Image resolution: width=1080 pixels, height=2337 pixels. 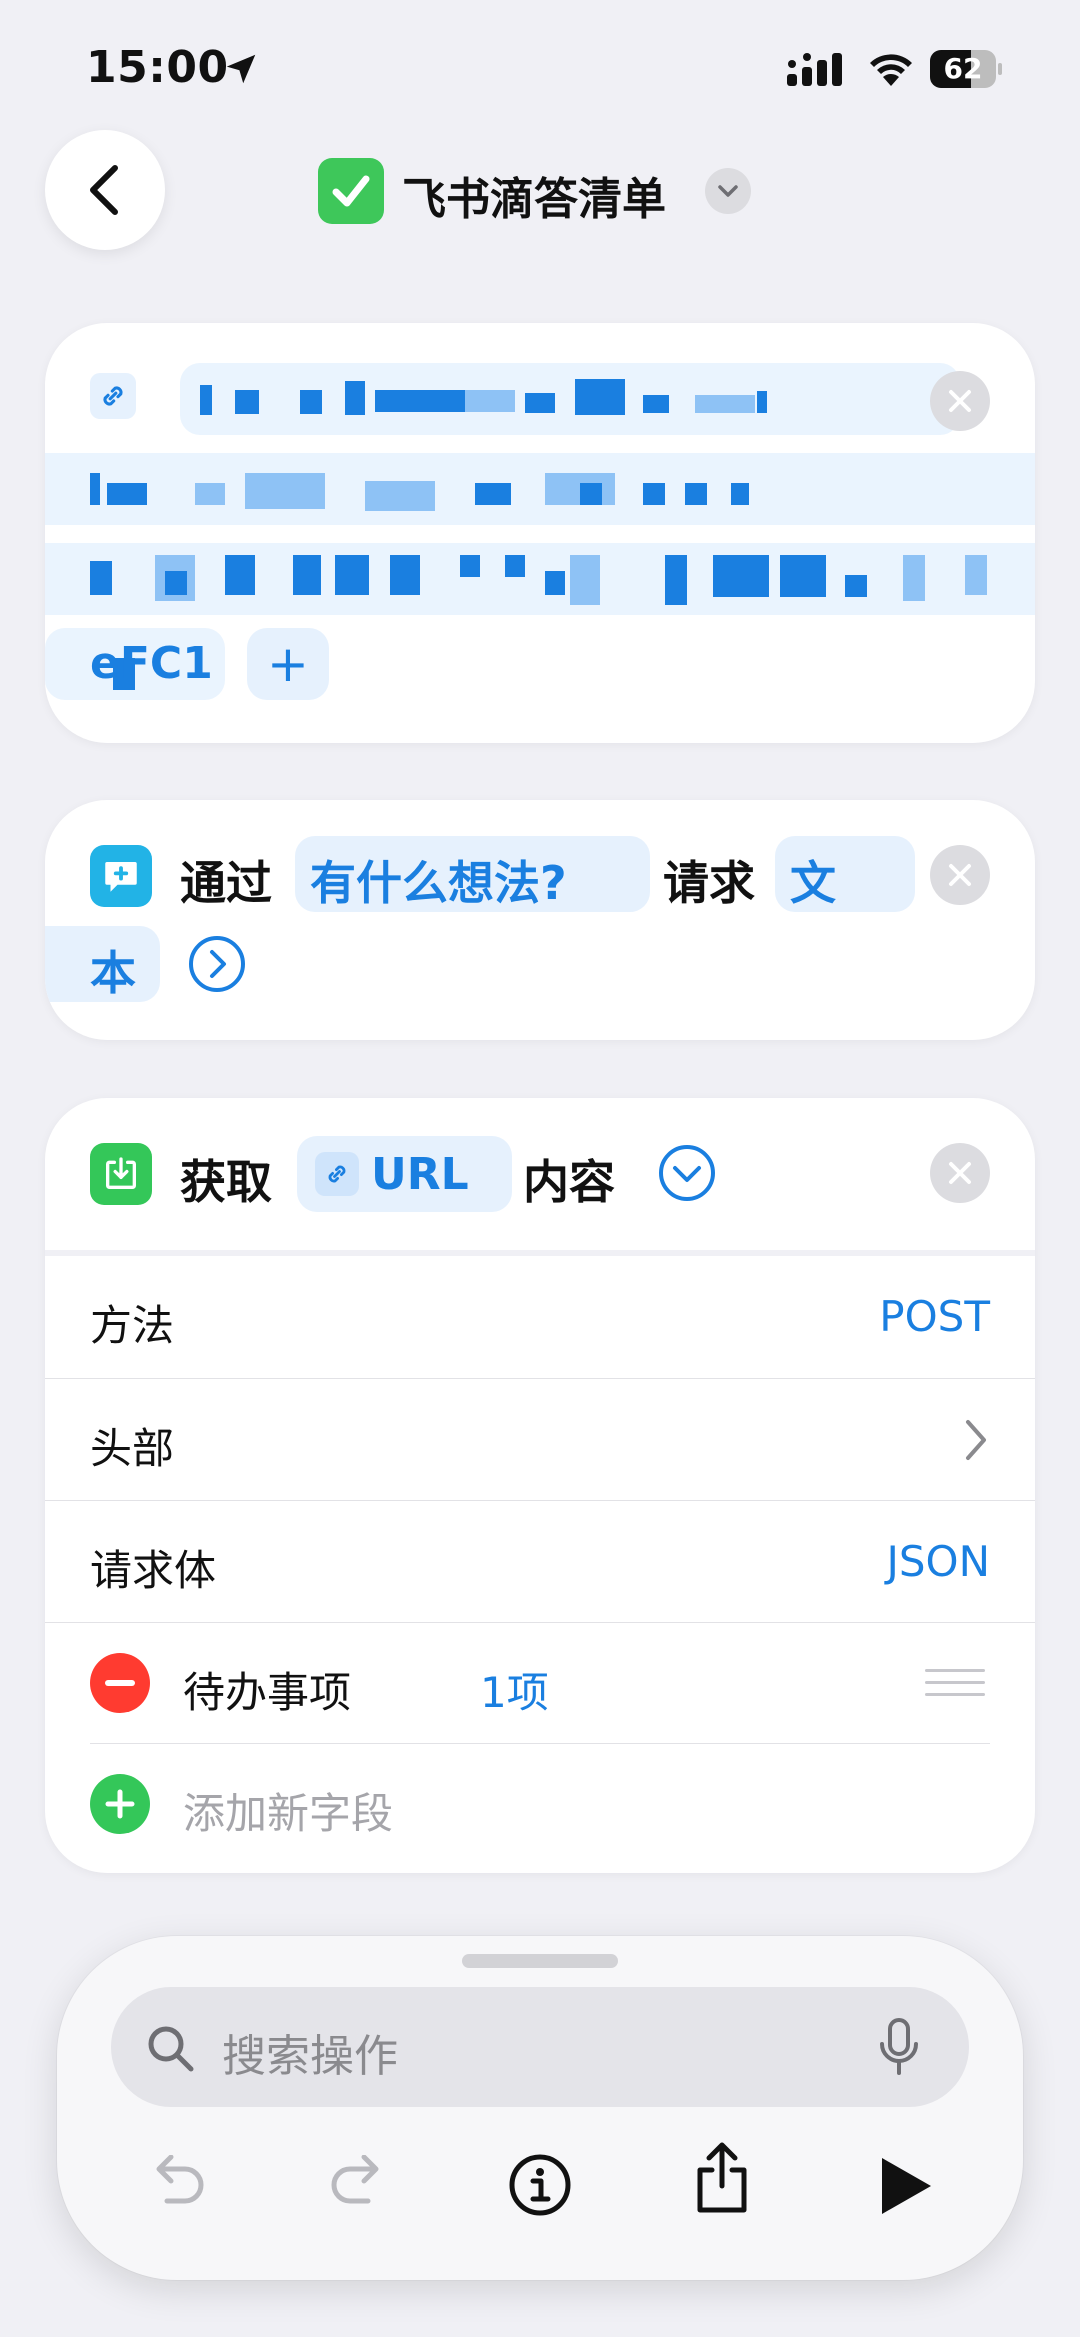 What do you see at coordinates (157, 67) in the screenshot?
I see `status-time: 15:00` at bounding box center [157, 67].